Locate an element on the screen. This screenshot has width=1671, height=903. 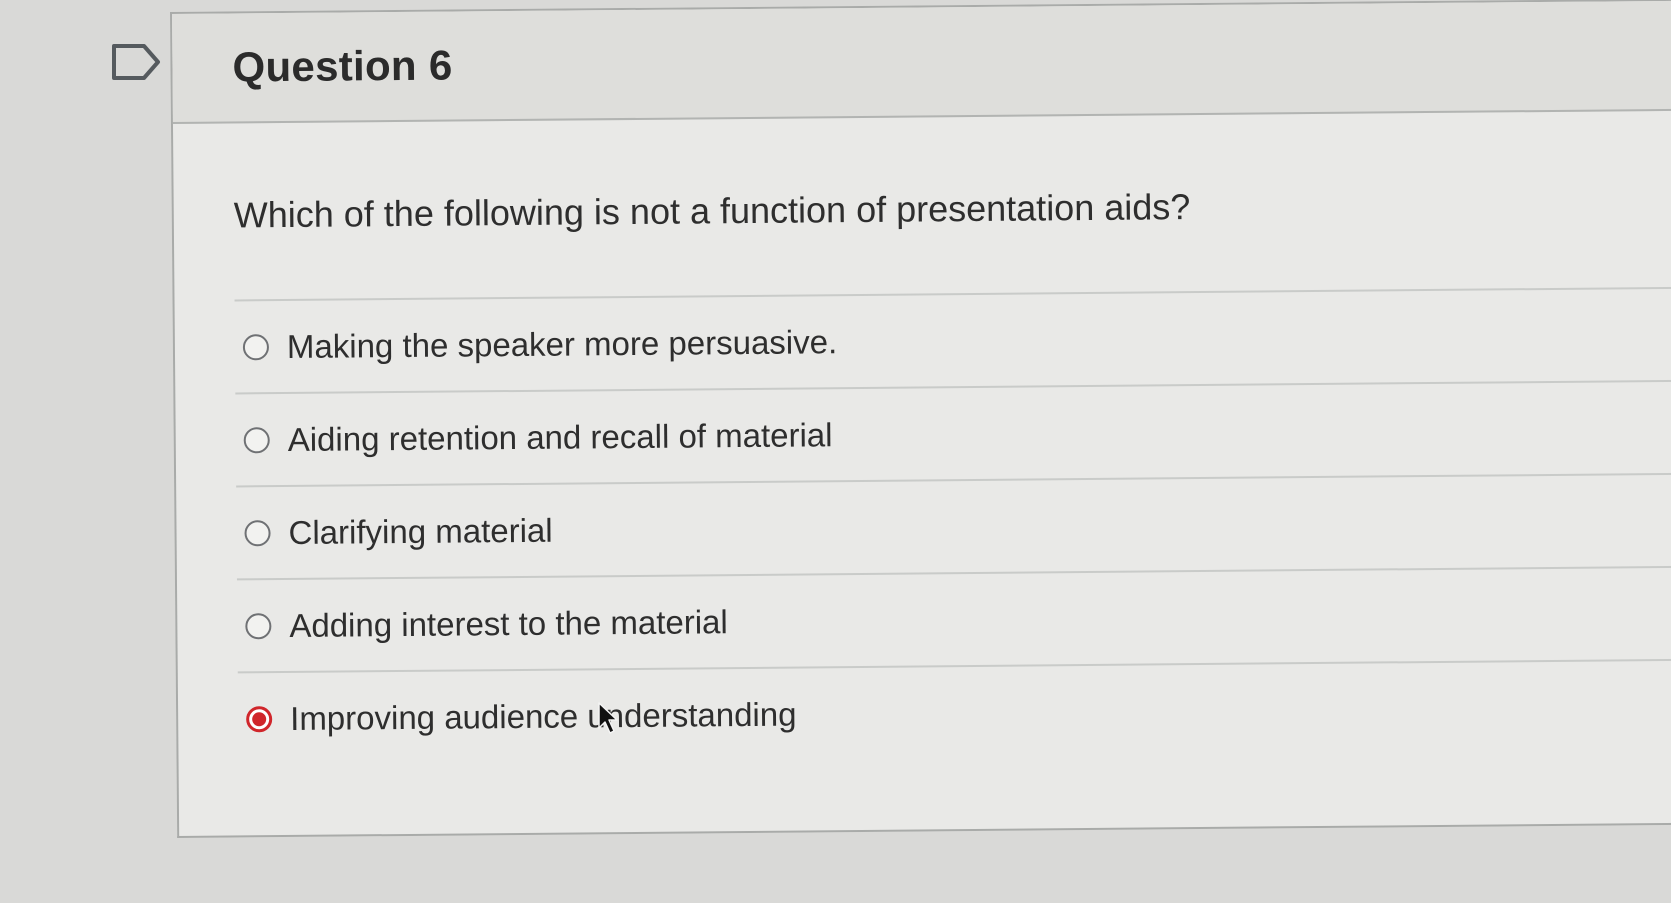
answer-option: Clarifying material is located at coordinates (953, 525).